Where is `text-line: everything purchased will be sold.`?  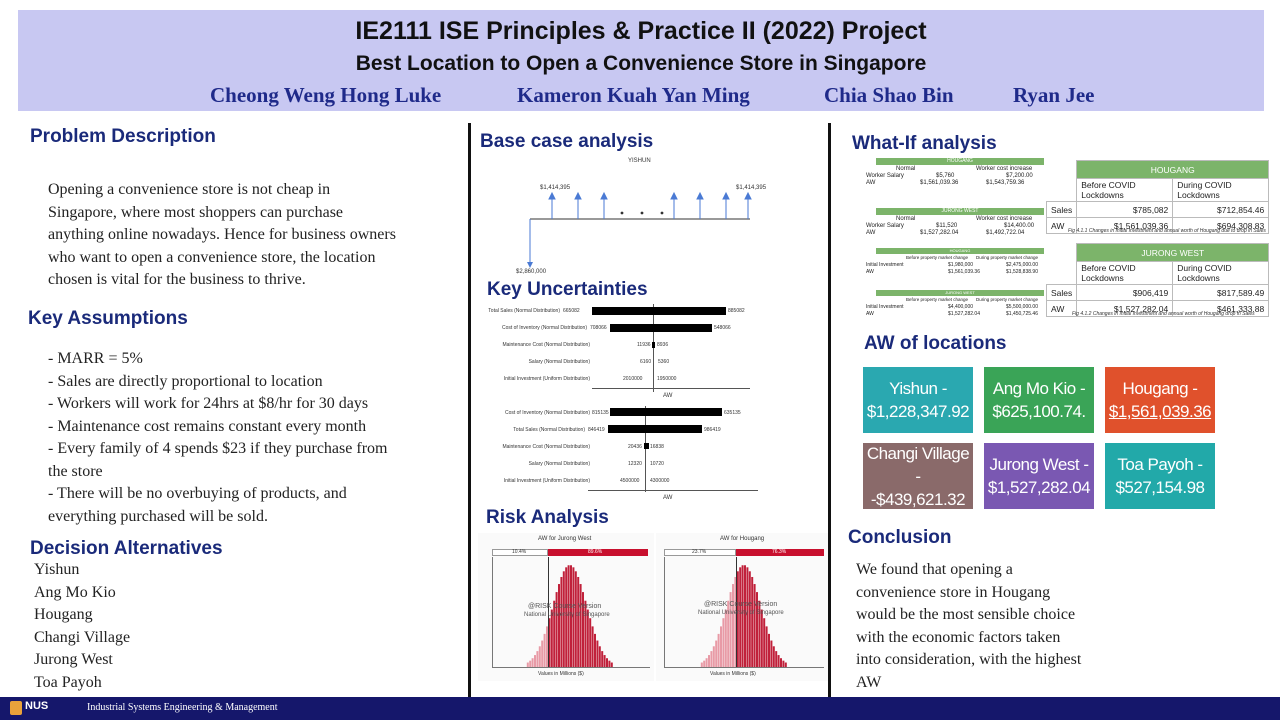 text-line: everything purchased will be sold. is located at coordinates (158, 516).